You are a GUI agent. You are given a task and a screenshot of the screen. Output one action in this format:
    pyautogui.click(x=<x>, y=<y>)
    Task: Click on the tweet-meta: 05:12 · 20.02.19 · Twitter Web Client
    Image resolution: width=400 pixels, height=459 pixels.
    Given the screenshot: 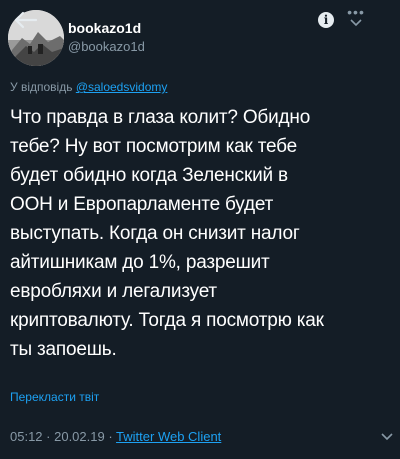 What is the action you would take?
    pyautogui.click(x=115, y=436)
    